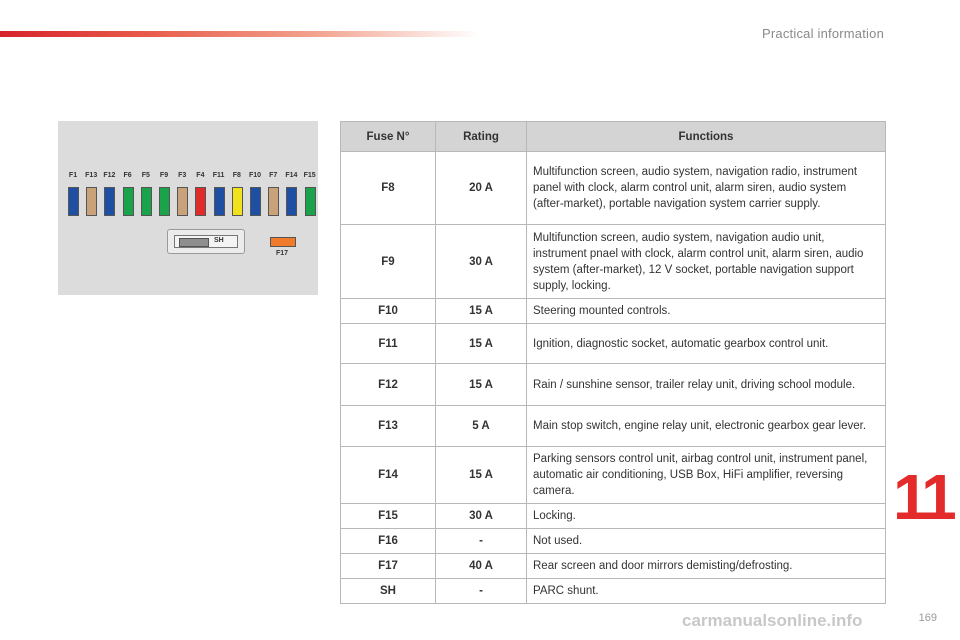  Describe the element at coordinates (292, 201) in the screenshot. I see `fuse-f14` at that location.